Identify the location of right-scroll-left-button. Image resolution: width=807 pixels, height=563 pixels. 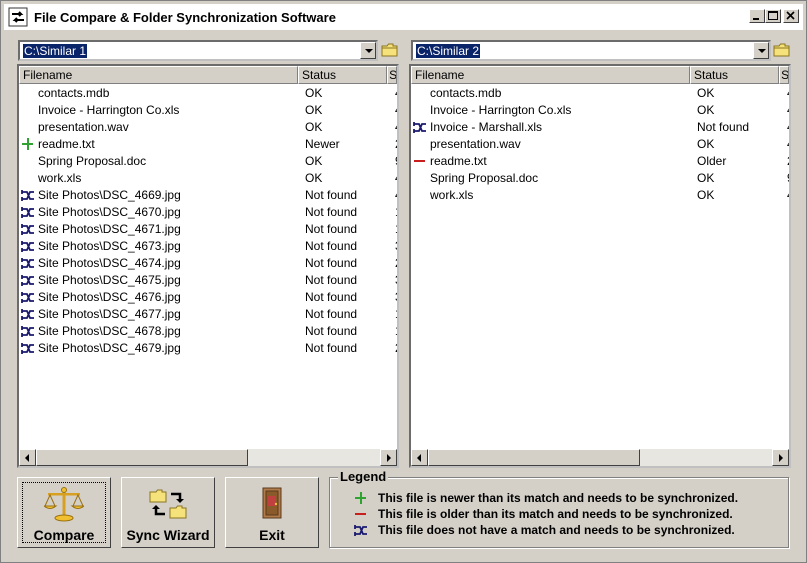
(419, 457).